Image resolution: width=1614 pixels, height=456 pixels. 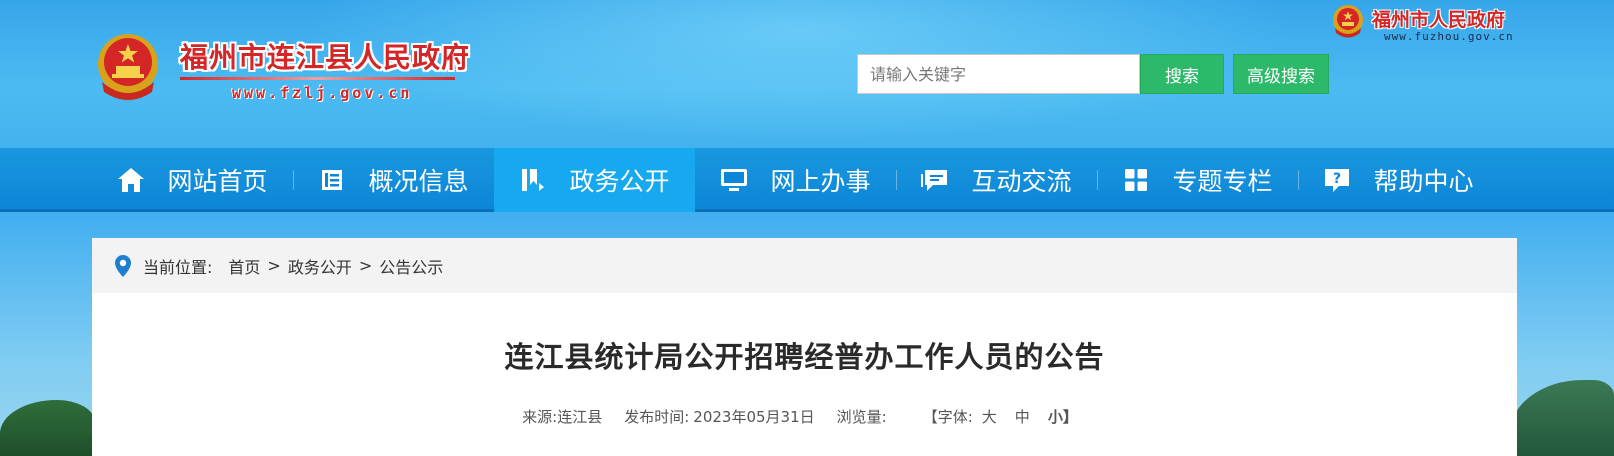 What do you see at coordinates (217, 181) in the screenshot?
I see `nav-label: 网站首页` at bounding box center [217, 181].